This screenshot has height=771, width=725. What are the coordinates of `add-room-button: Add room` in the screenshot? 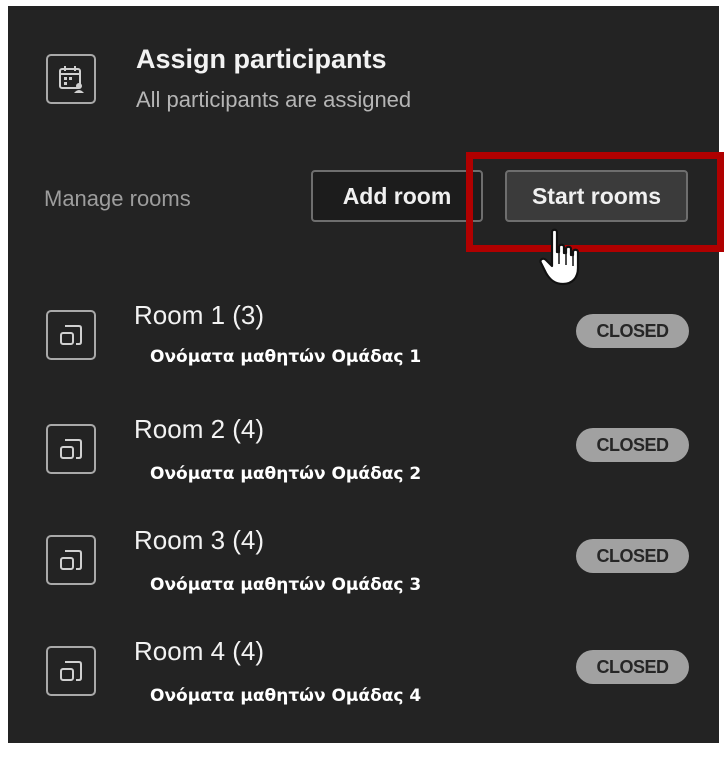 It's located at (397, 196).